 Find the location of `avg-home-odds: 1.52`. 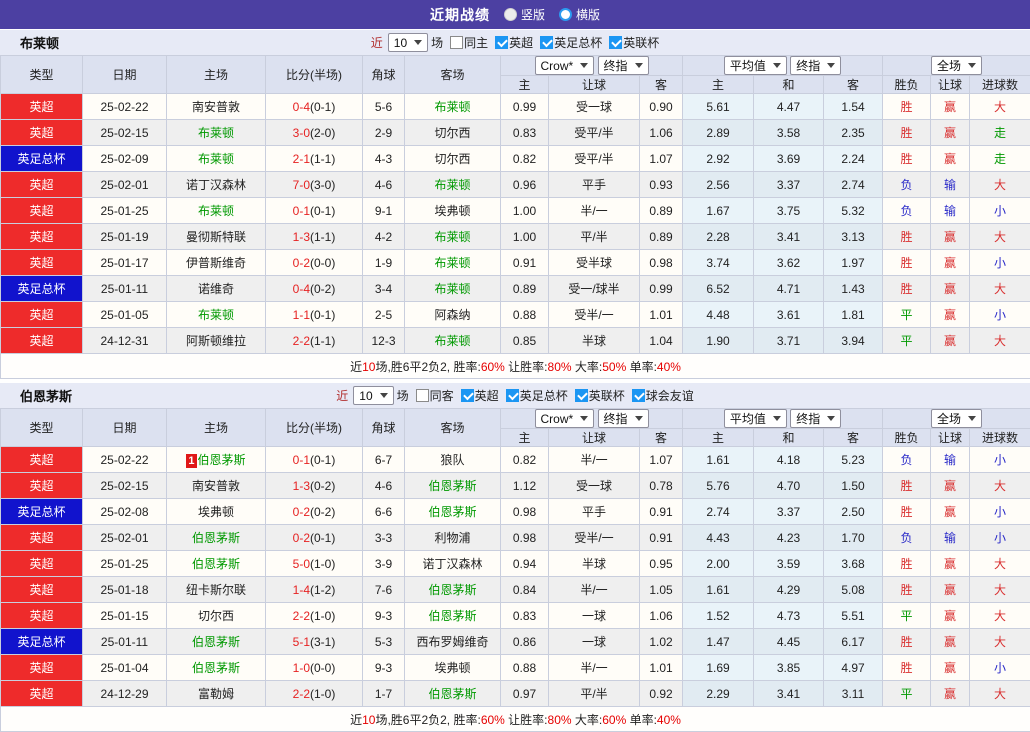

avg-home-odds: 1.52 is located at coordinates (718, 615).